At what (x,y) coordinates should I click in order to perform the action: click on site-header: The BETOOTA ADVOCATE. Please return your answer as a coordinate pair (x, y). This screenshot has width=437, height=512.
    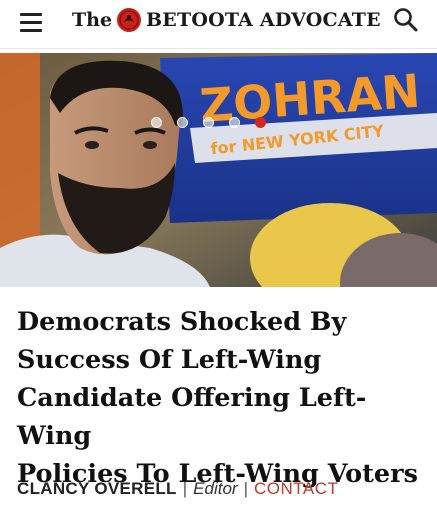
    Looking at the image, I should click on (218, 24).